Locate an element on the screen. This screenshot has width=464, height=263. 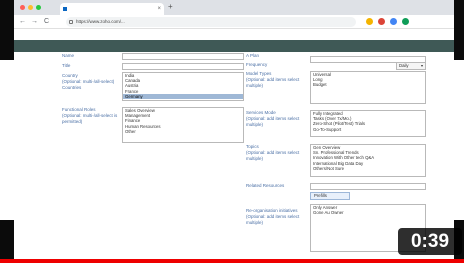
name-input is located at coordinates (183, 56).